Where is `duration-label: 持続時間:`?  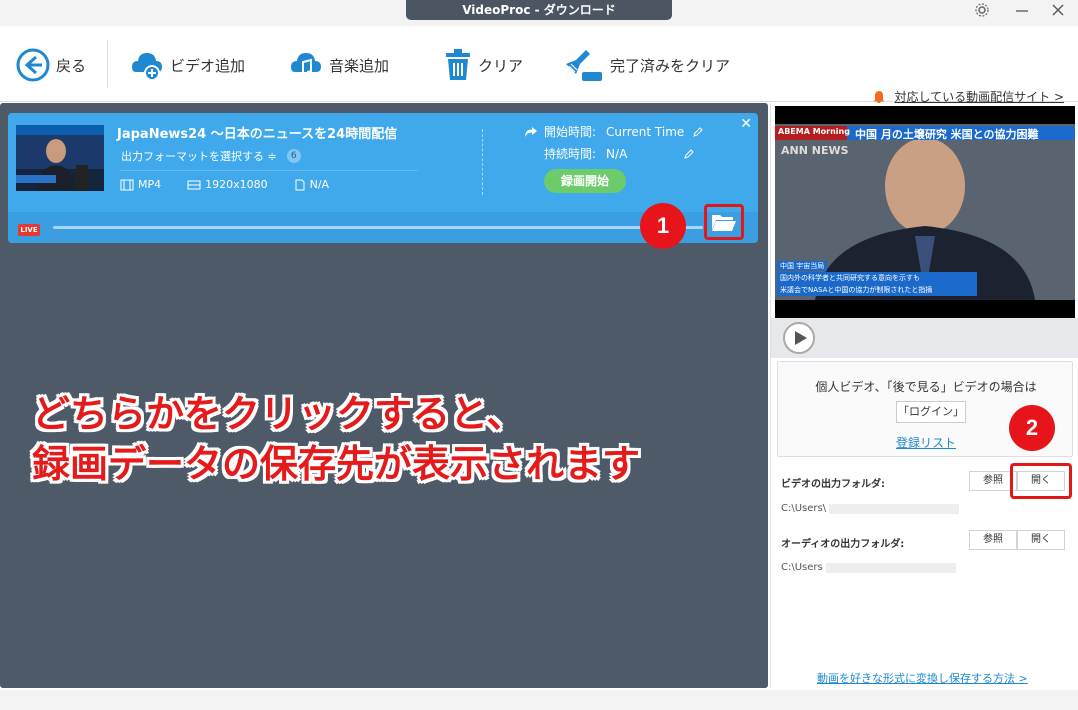
duration-label: 持続時間: is located at coordinates (570, 154).